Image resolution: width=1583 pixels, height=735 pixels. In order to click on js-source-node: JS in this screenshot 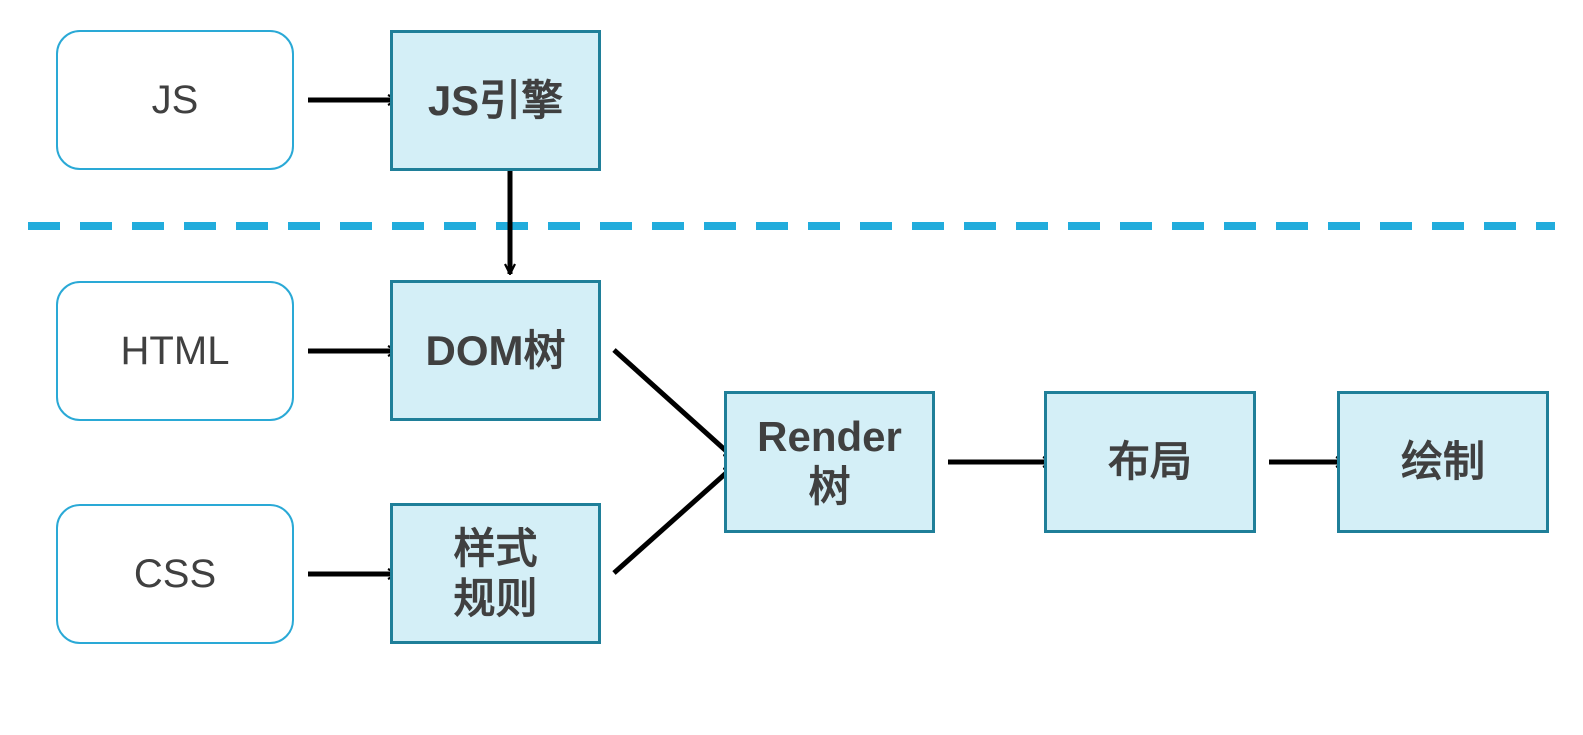, I will do `click(175, 100)`.